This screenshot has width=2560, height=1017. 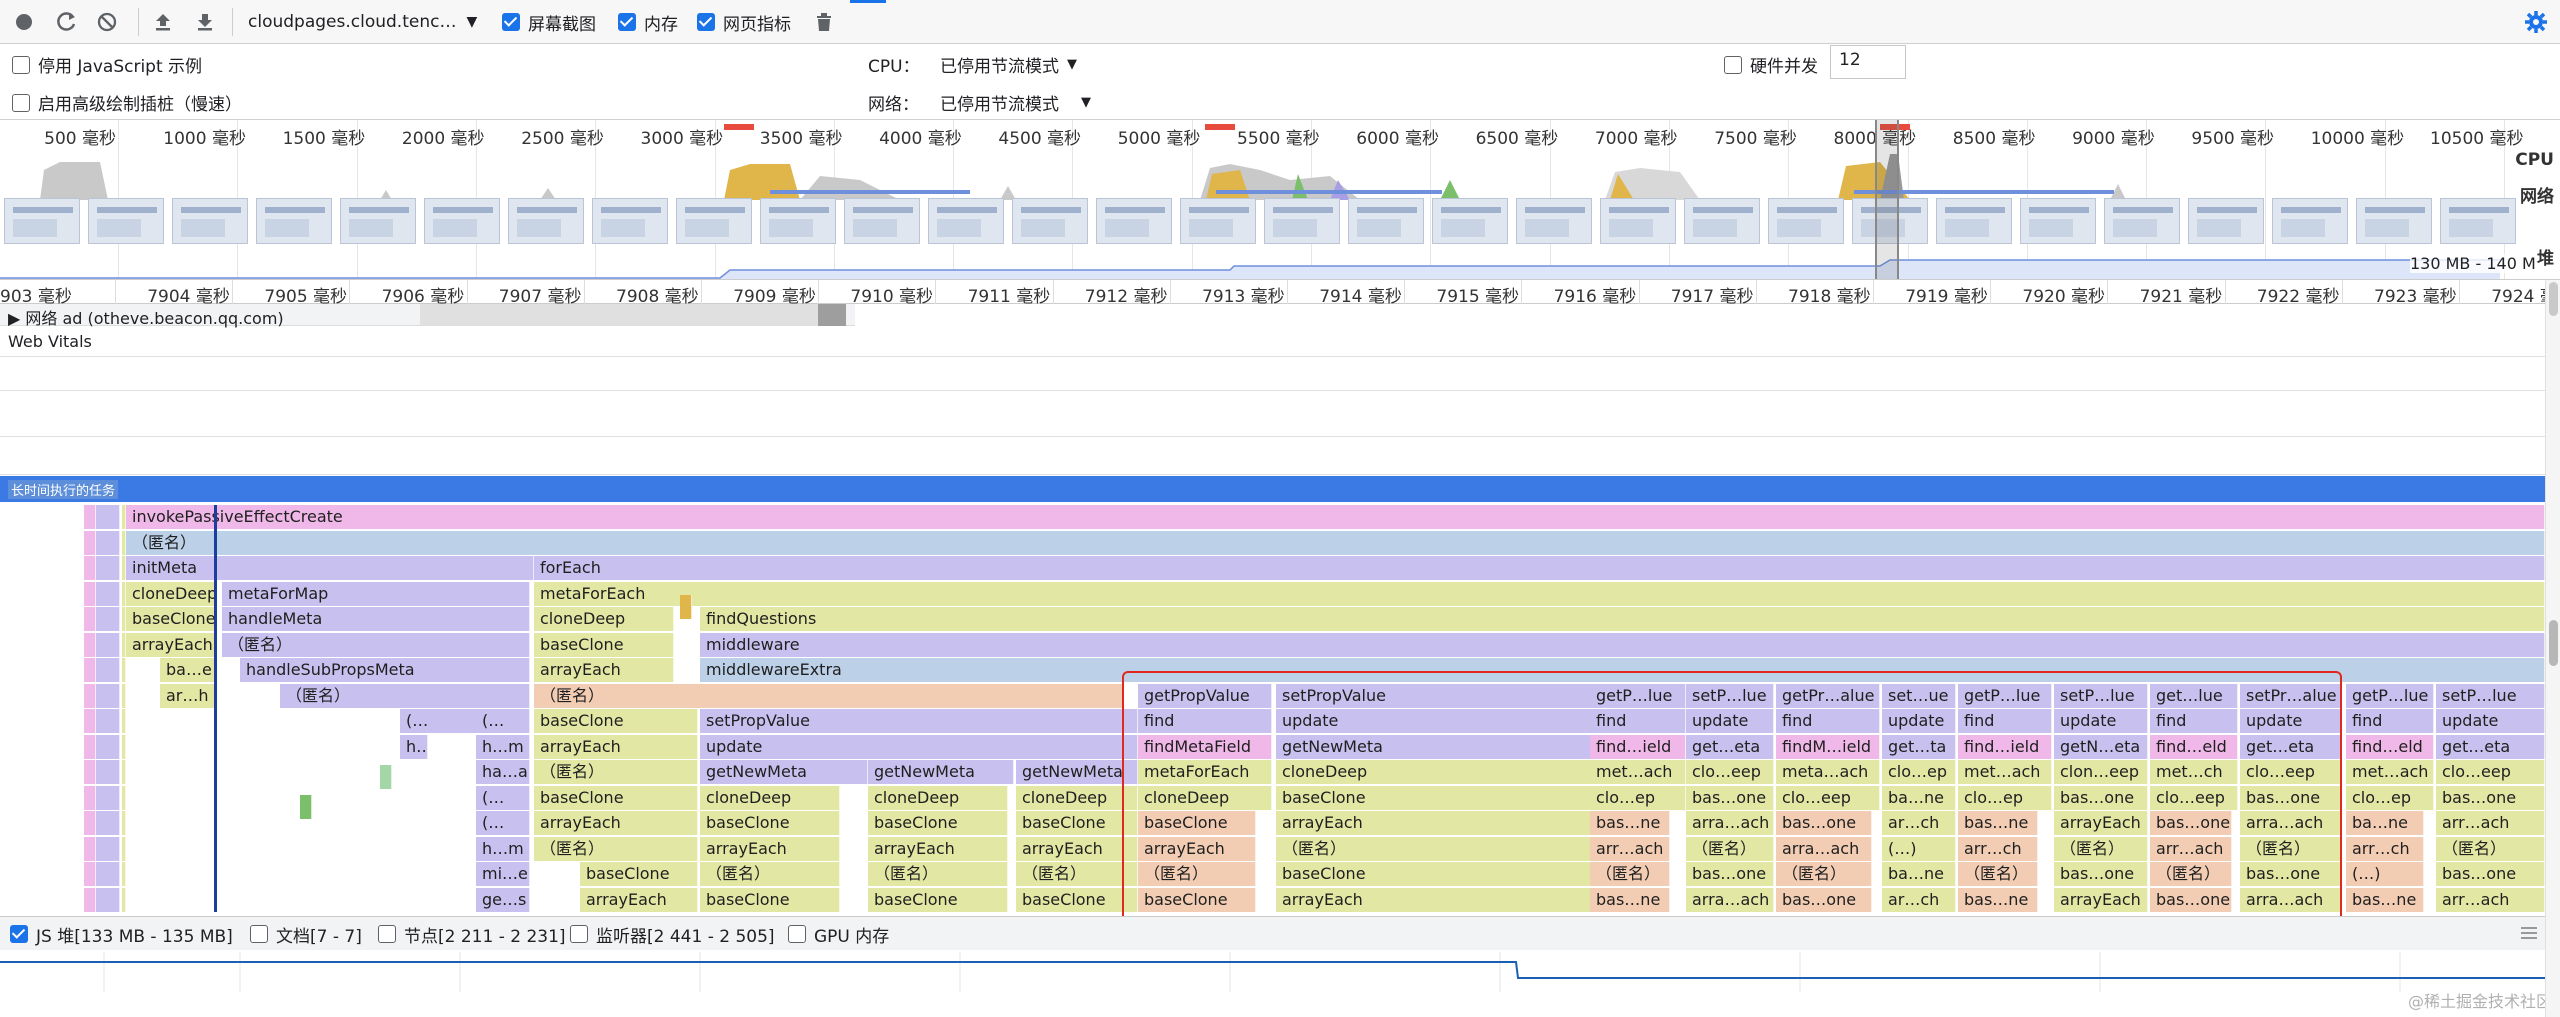 What do you see at coordinates (1919, 874) in the screenshot?
I see `flame-frame: ba…ne` at bounding box center [1919, 874].